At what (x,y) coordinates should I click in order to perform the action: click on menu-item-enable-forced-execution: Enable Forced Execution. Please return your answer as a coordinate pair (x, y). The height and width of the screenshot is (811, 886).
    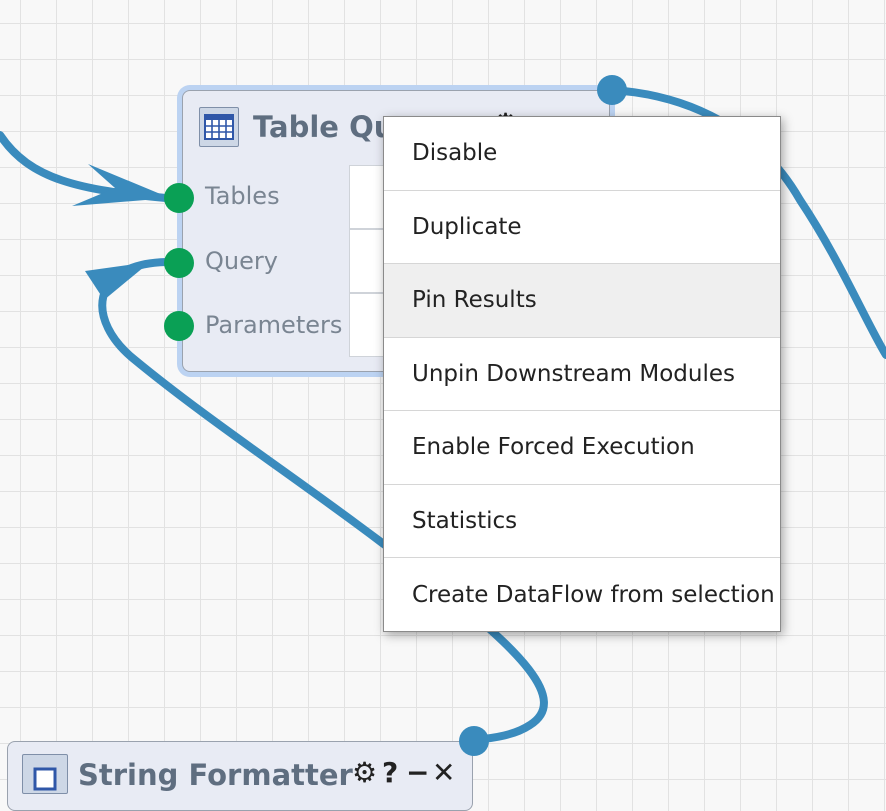
    Looking at the image, I should click on (582, 448).